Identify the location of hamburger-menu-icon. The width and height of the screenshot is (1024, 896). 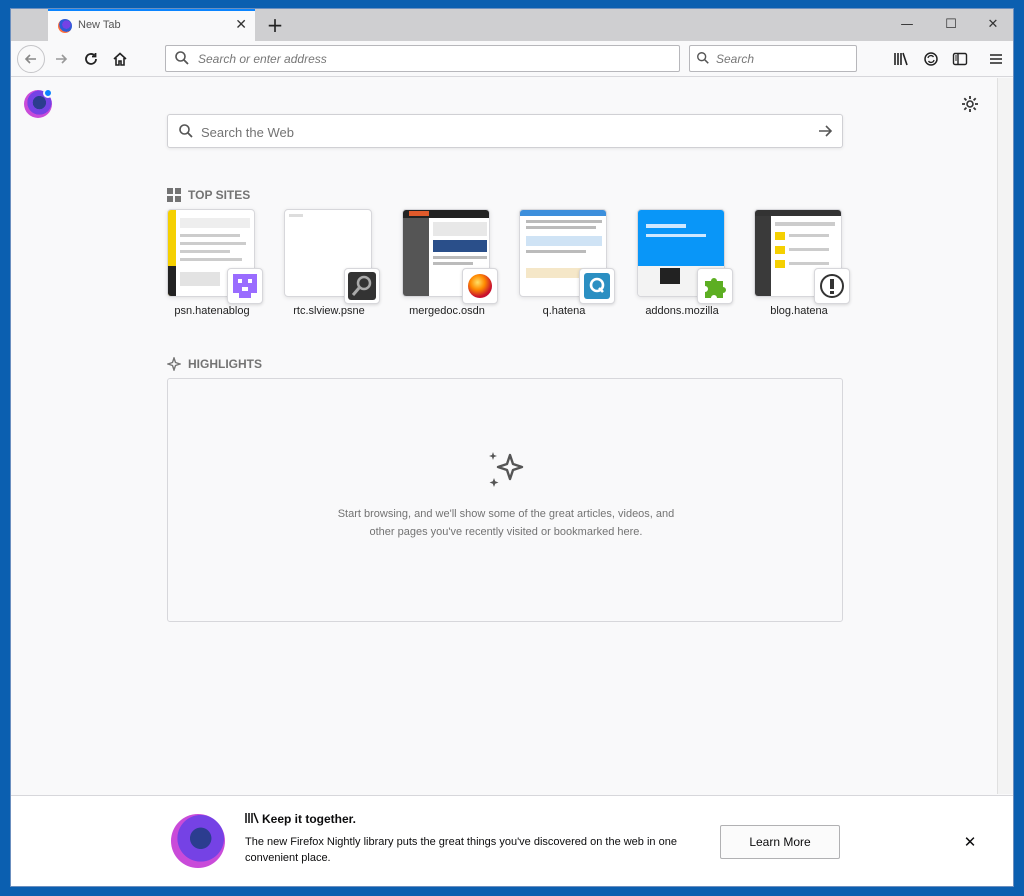
(996, 59).